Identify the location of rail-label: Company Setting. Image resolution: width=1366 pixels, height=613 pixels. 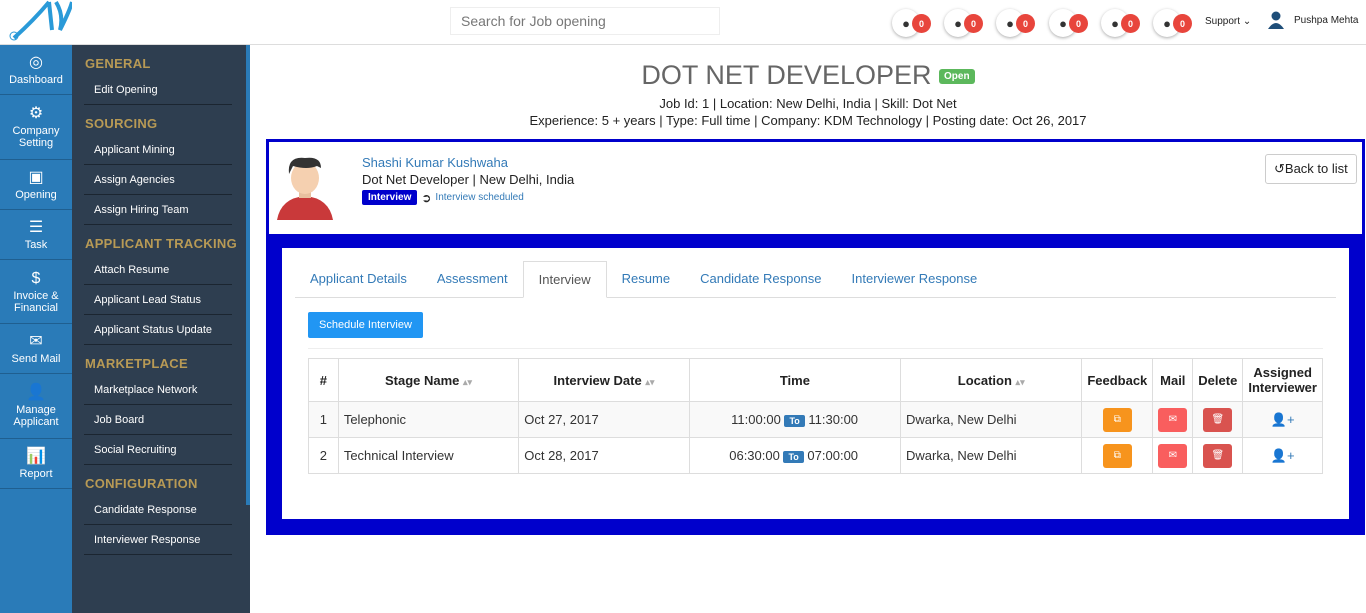
(36, 137).